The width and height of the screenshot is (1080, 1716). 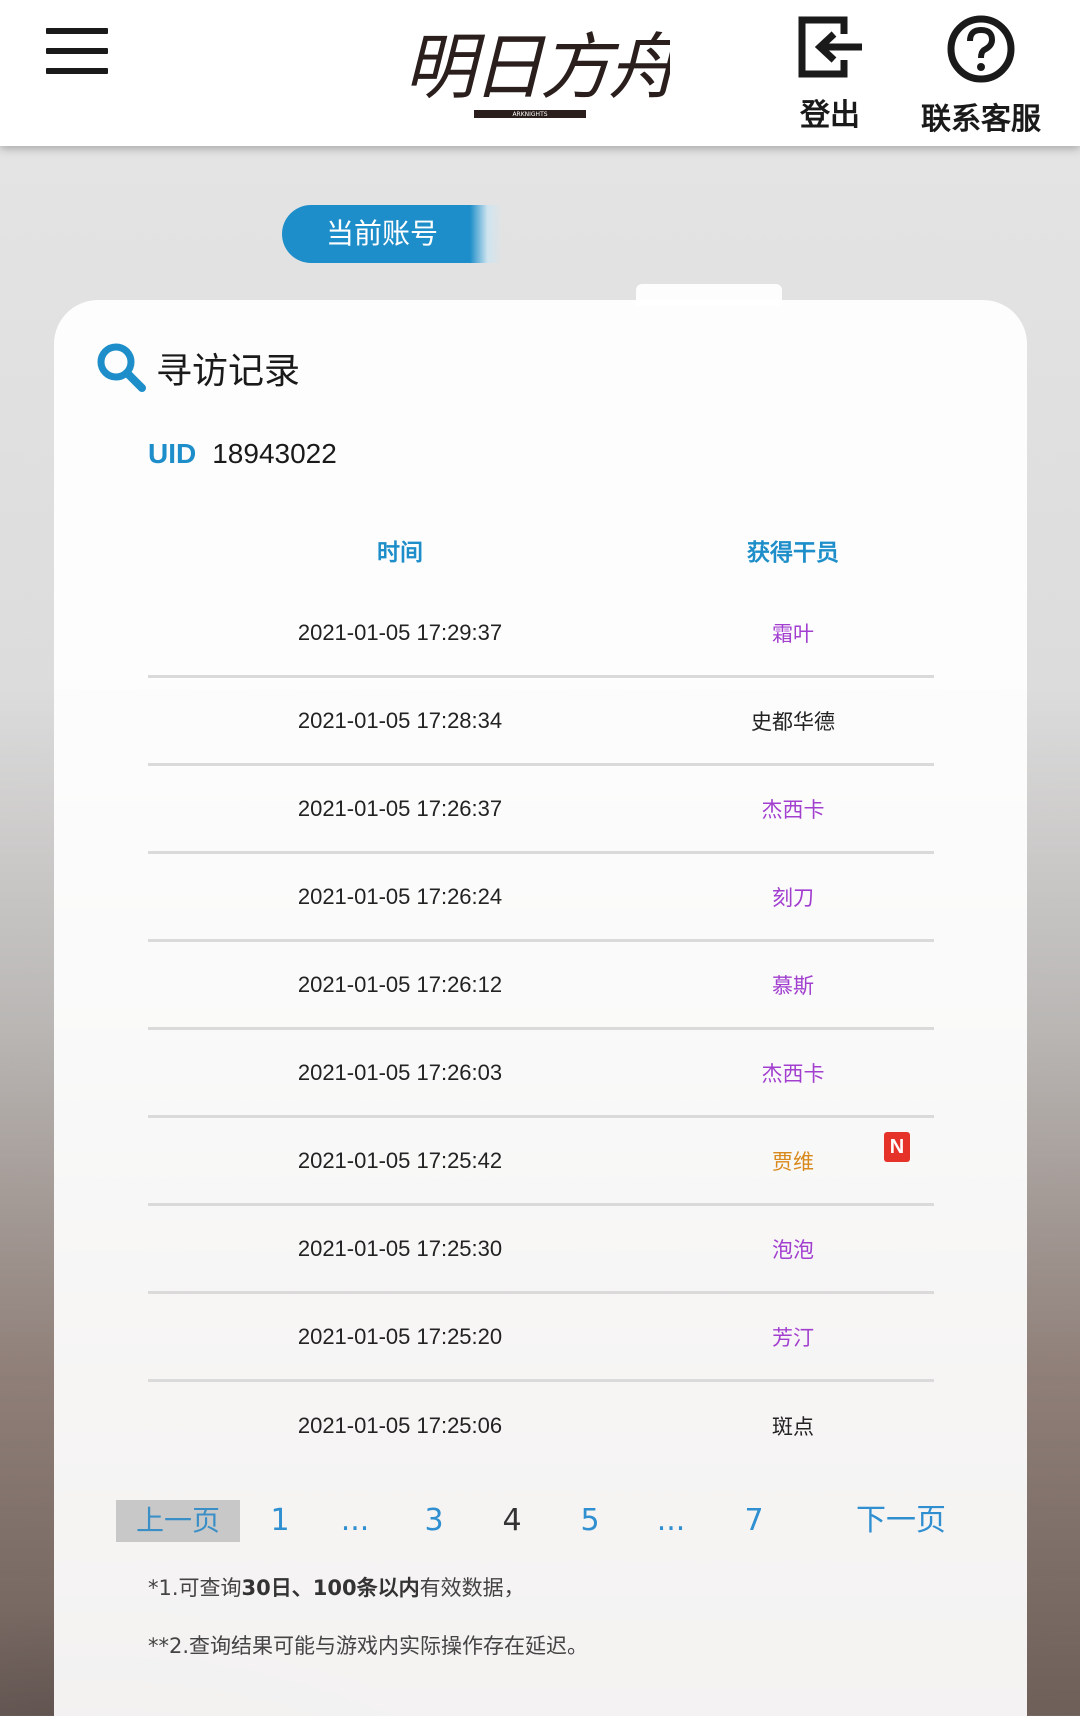 What do you see at coordinates (400, 1160) in the screenshot?
I see `record-time: 2021-01-05 17:25:42` at bounding box center [400, 1160].